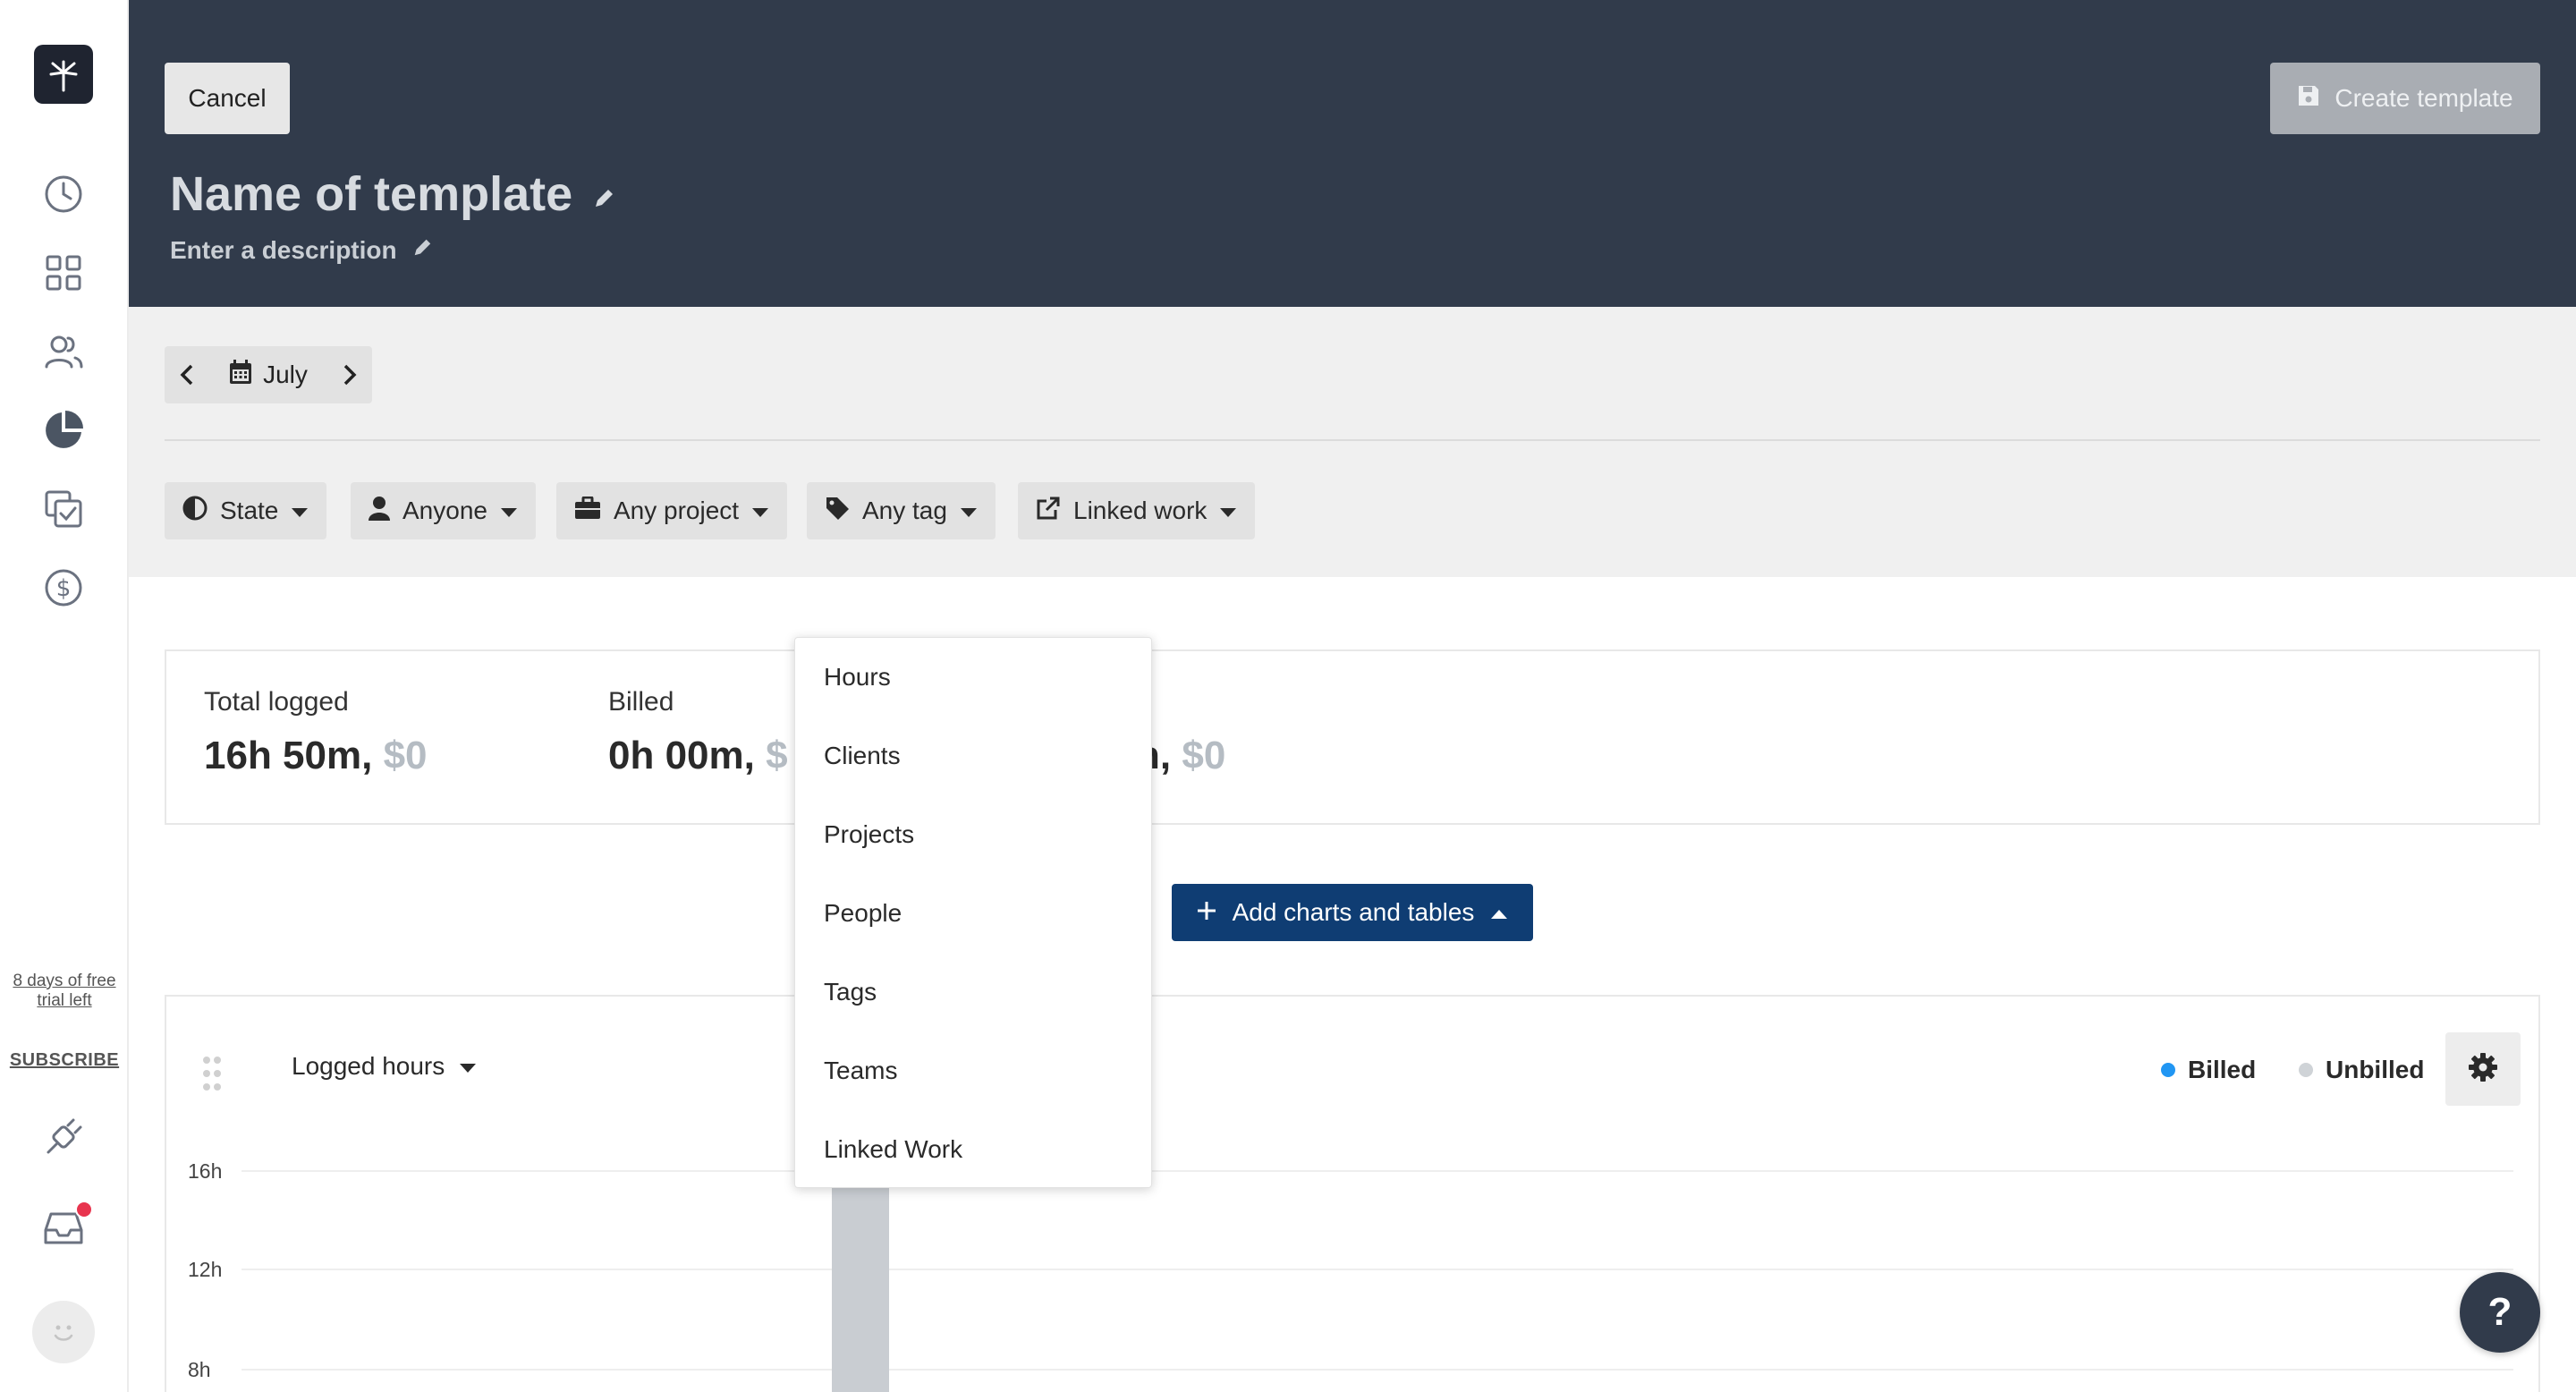 The width and height of the screenshot is (2576, 1392). I want to click on briefcase-icon, so click(587, 511).